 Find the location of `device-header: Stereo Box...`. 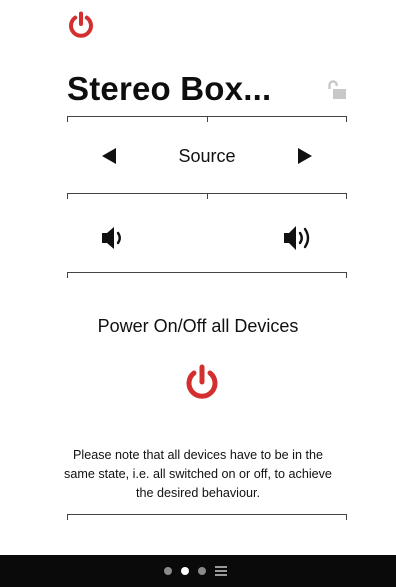

device-header: Stereo Box... is located at coordinates (209, 91).